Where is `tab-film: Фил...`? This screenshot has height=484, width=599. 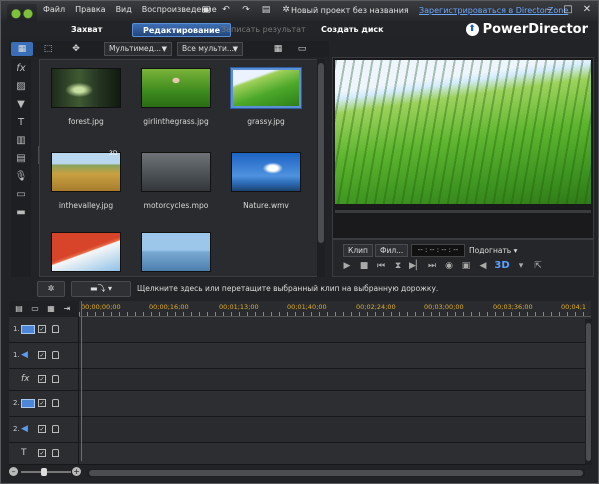 tab-film: Фил... is located at coordinates (392, 250).